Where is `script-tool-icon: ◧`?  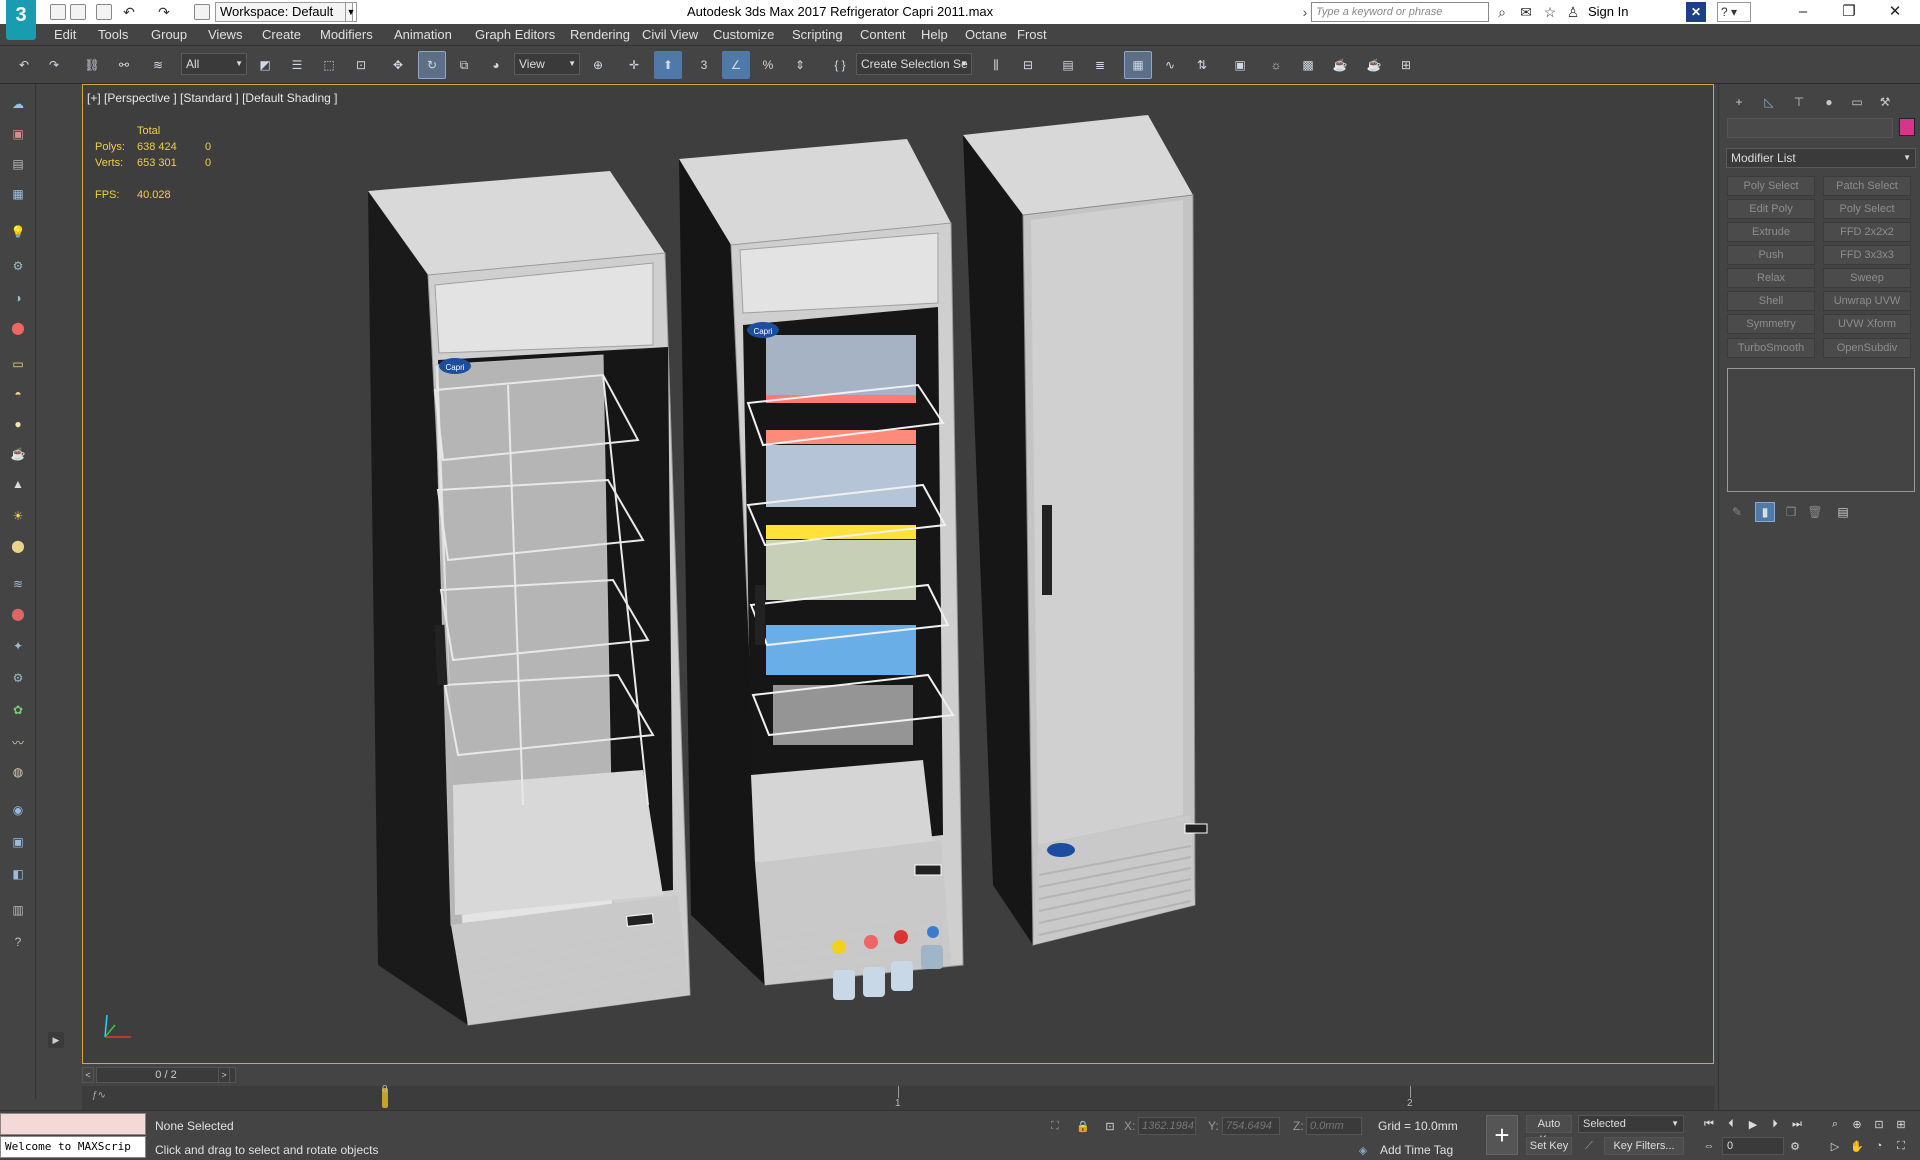
script-tool-icon: ◧ is located at coordinates (18, 874).